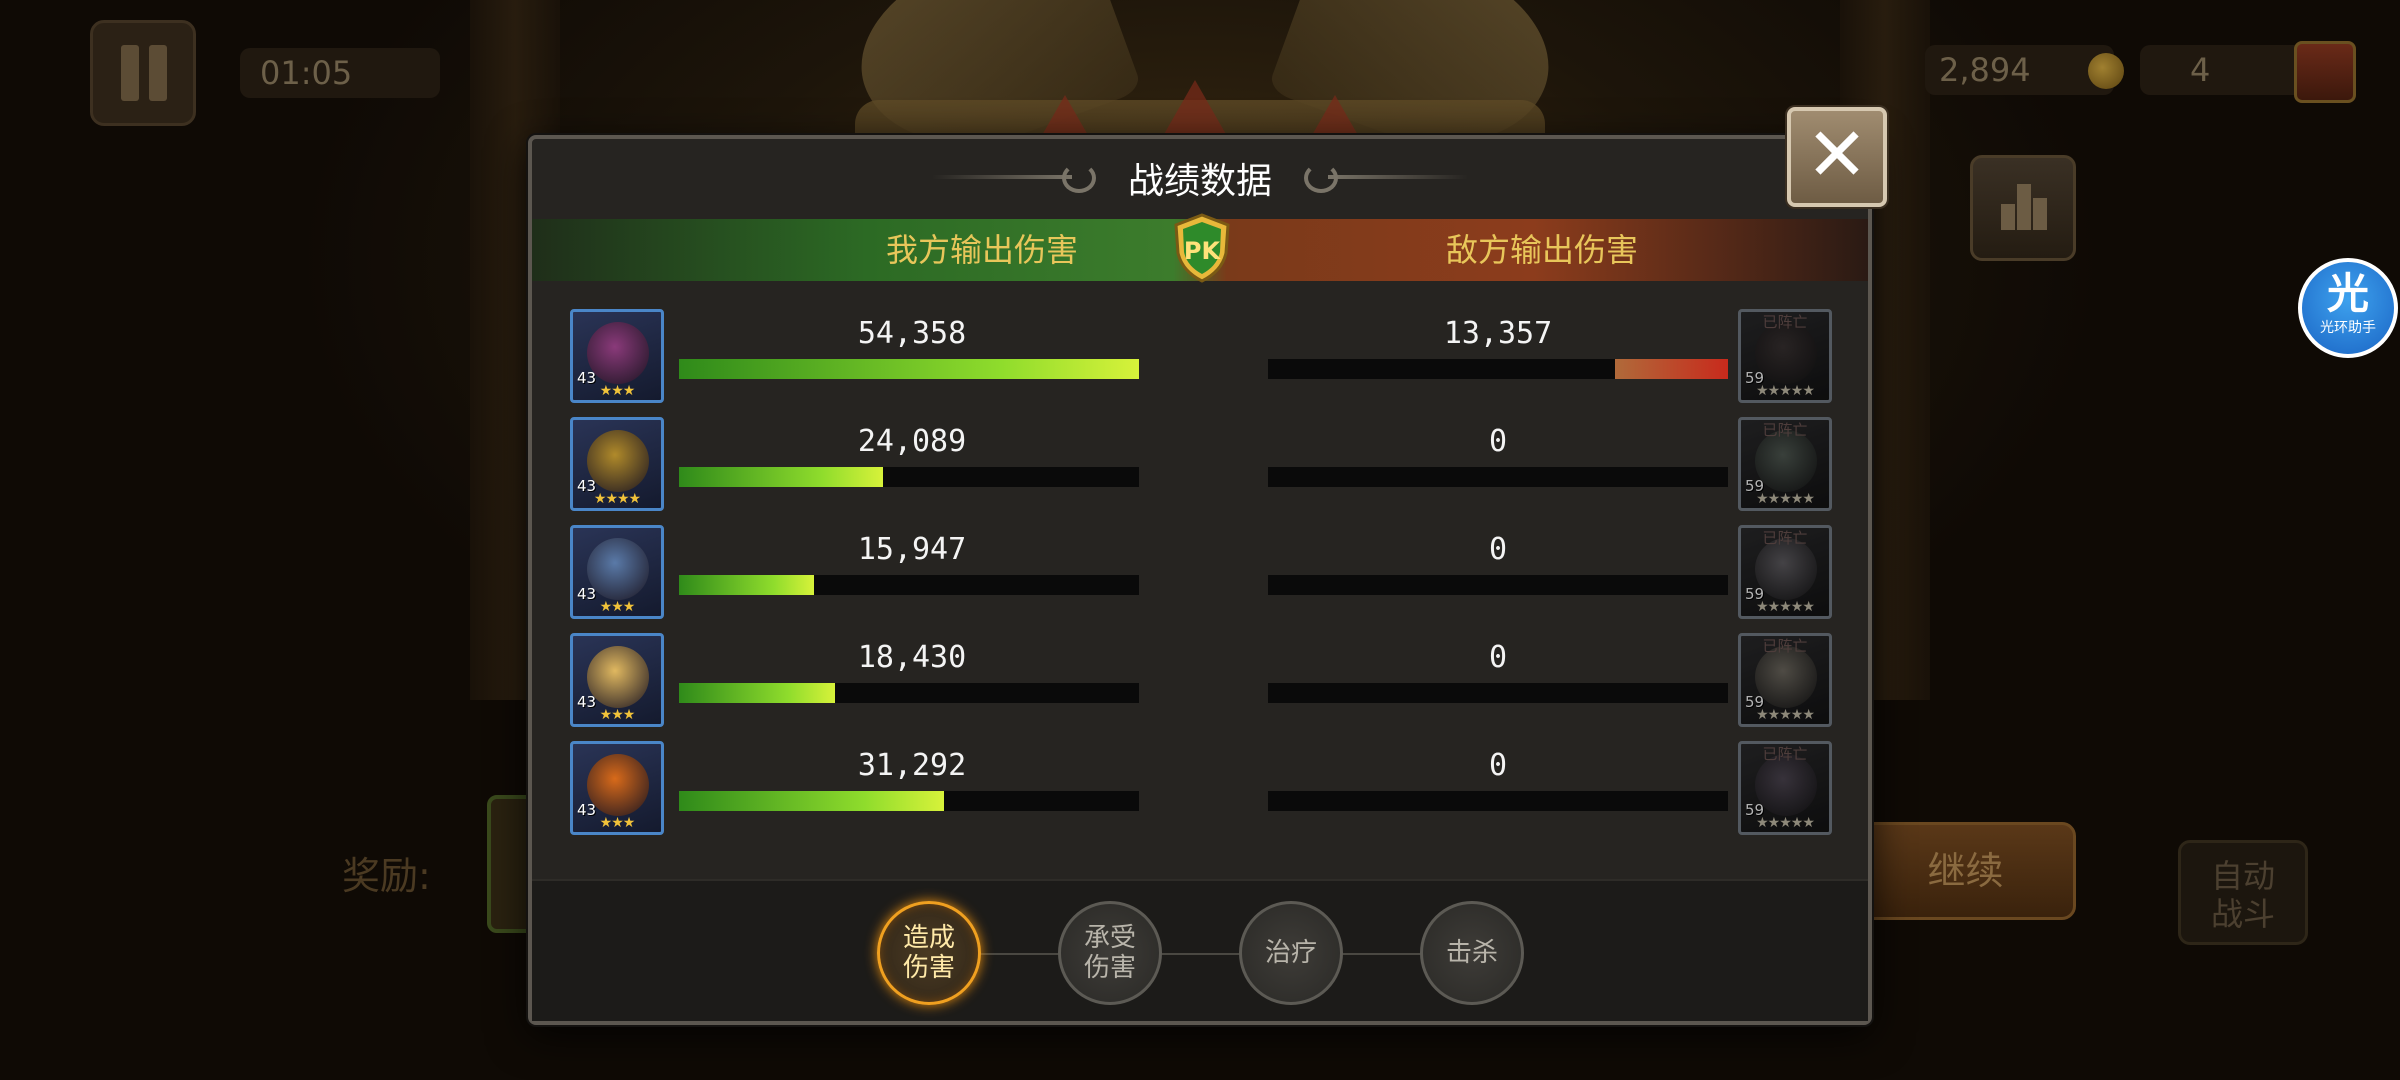 The image size is (2400, 1080). I want to click on tab-damage-dealt: 造成 伤害, so click(929, 953).